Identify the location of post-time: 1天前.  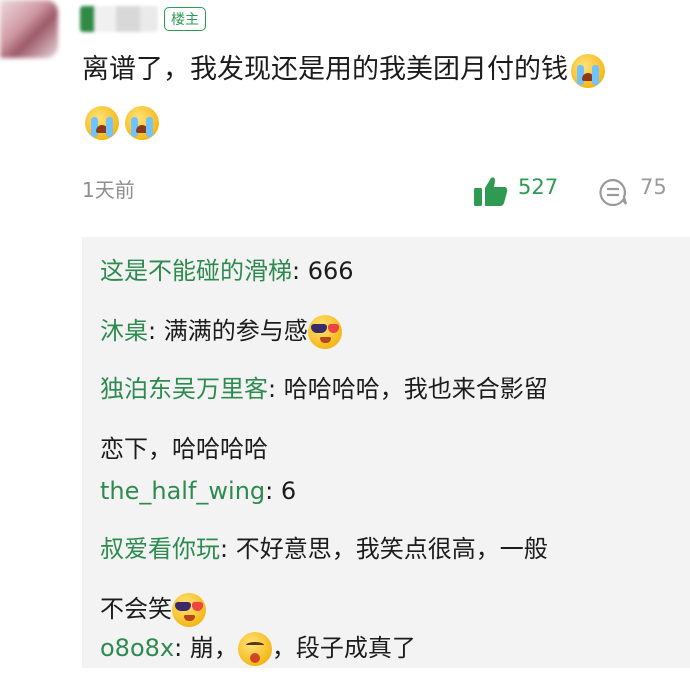
(108, 190).